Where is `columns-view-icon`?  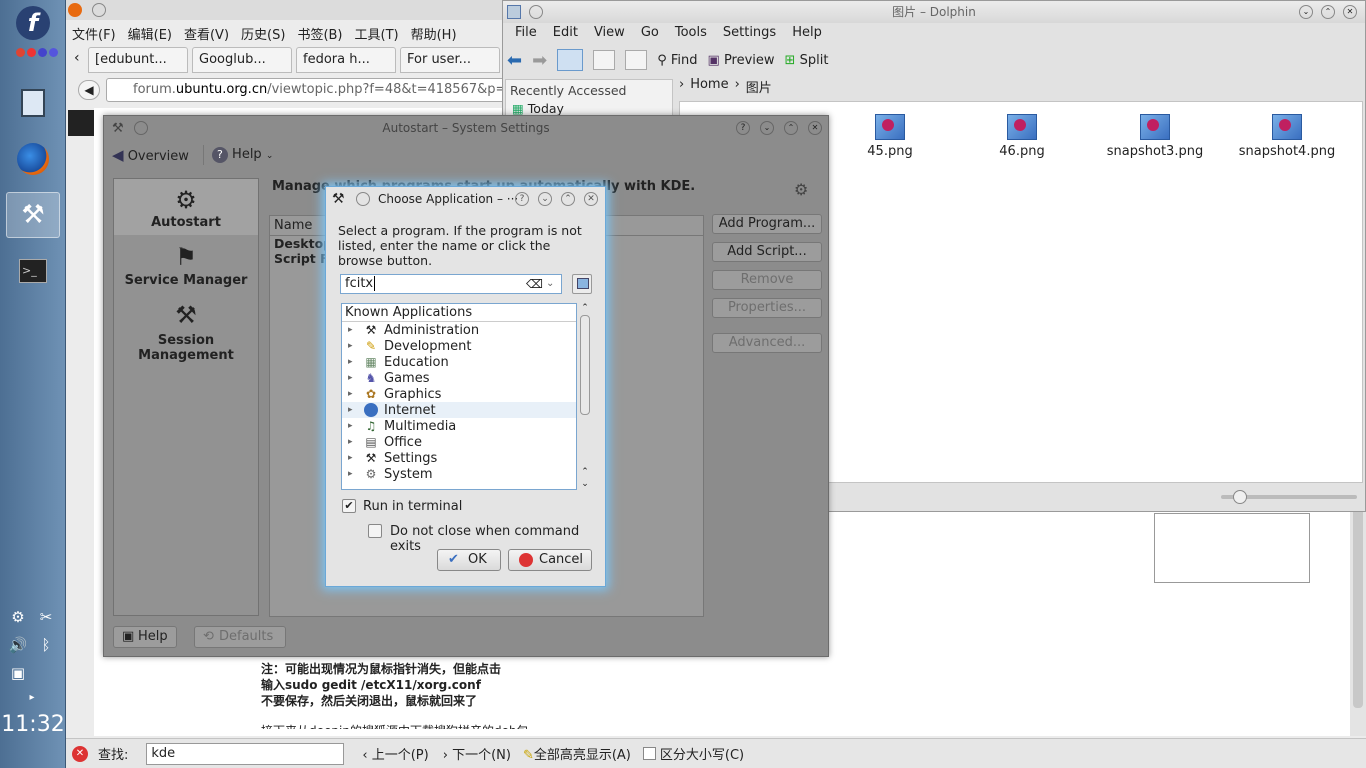
columns-view-icon is located at coordinates (636, 60).